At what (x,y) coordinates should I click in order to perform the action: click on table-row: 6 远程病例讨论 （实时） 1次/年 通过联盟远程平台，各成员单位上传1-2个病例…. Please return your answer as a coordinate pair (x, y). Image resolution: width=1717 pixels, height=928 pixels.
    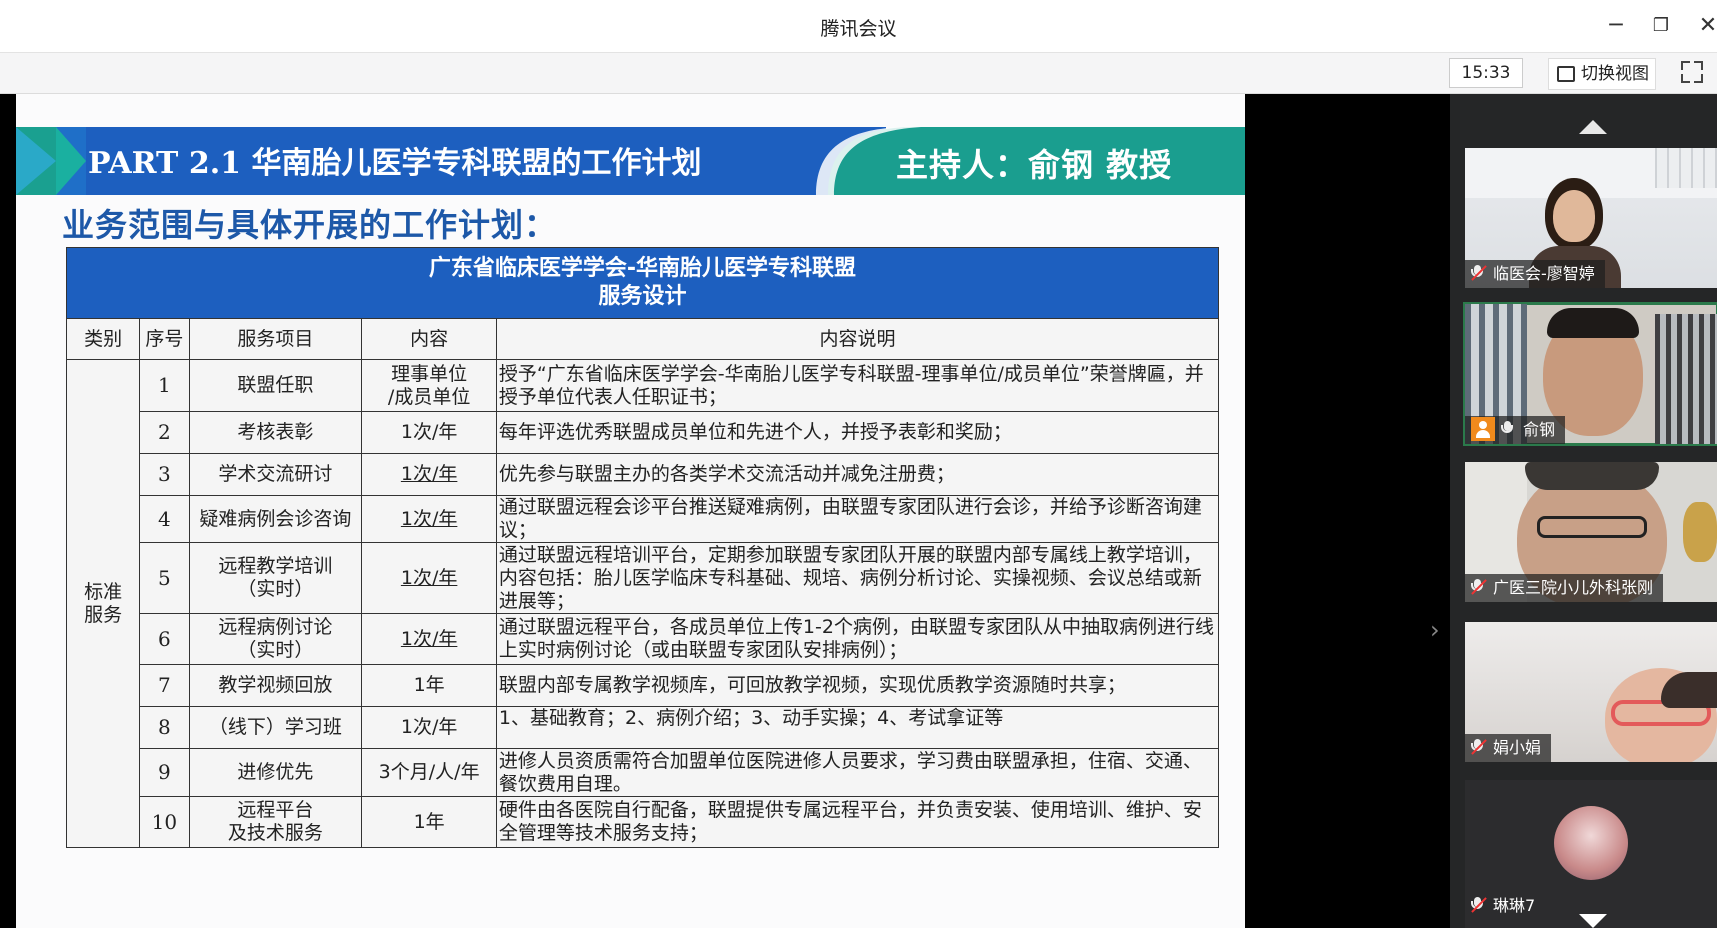
    Looking at the image, I should click on (643, 639).